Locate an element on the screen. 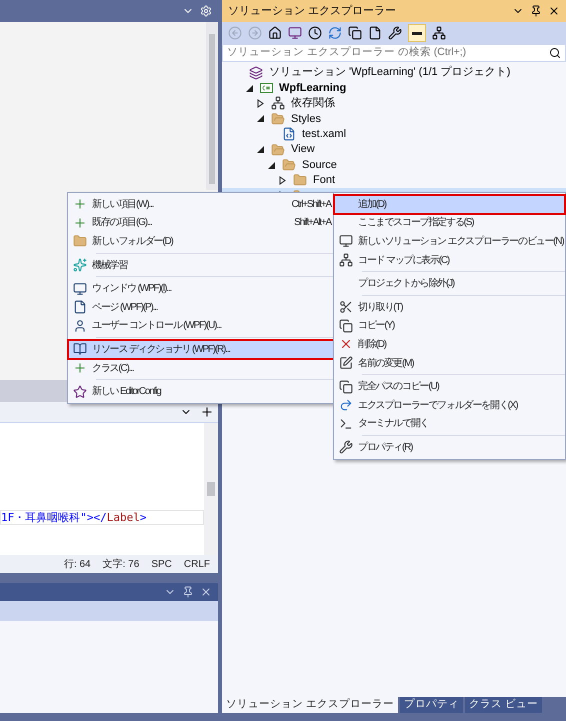 This screenshot has width=566, height=721. tree-item: Source is located at coordinates (394, 165).